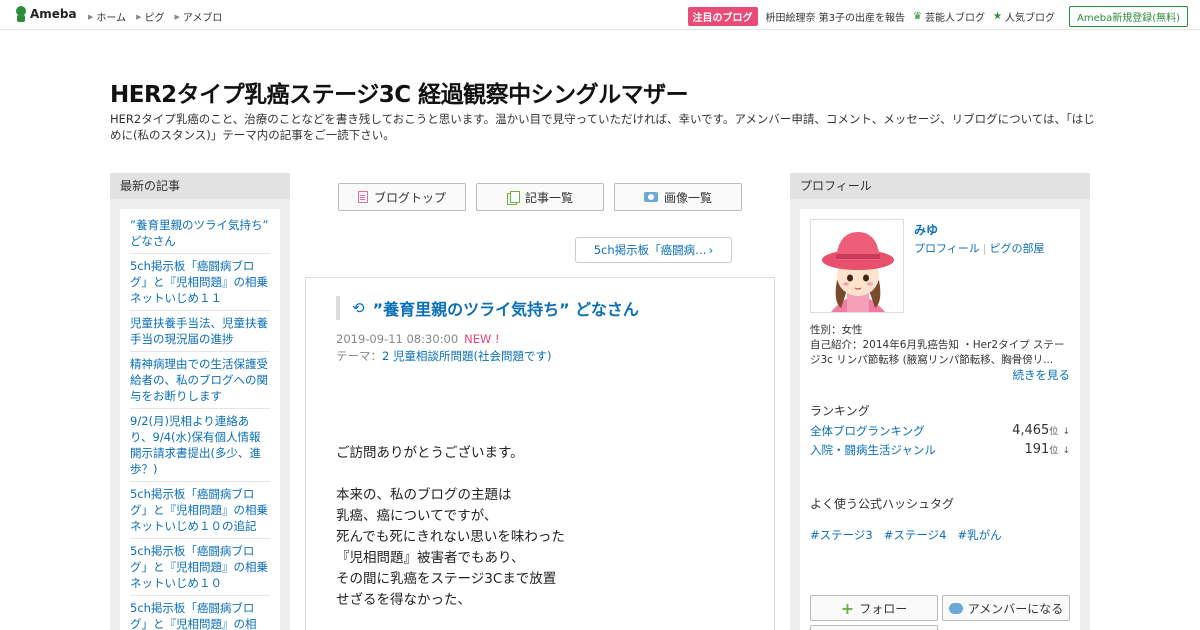 Image resolution: width=1200 pixels, height=630 pixels. Describe the element at coordinates (1015, 608) in the screenshot. I see `amember-label: アメンバーになる` at that location.